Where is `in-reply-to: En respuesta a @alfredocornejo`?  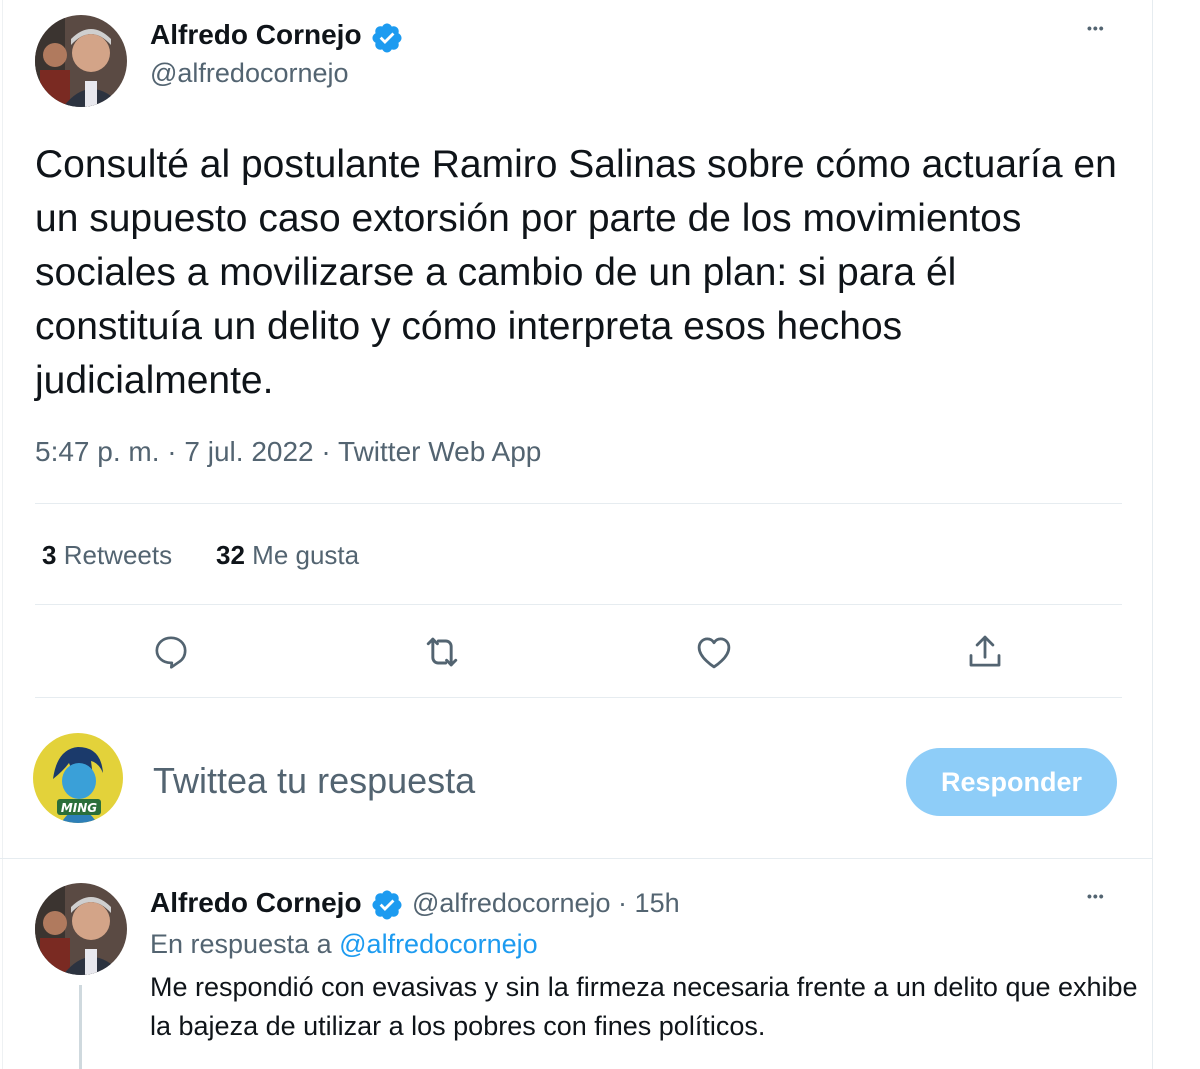
in-reply-to: En respuesta a @alfredocornejo is located at coordinates (344, 944).